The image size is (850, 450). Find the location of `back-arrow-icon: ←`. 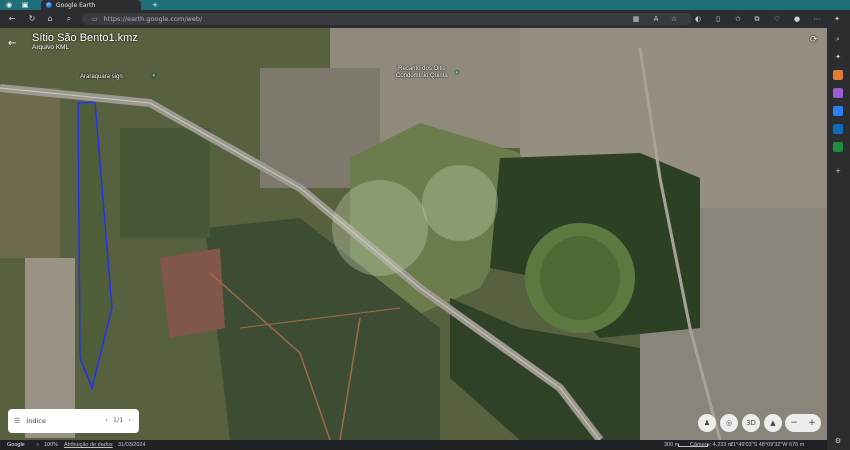

back-arrow-icon: ← is located at coordinates (12, 43).